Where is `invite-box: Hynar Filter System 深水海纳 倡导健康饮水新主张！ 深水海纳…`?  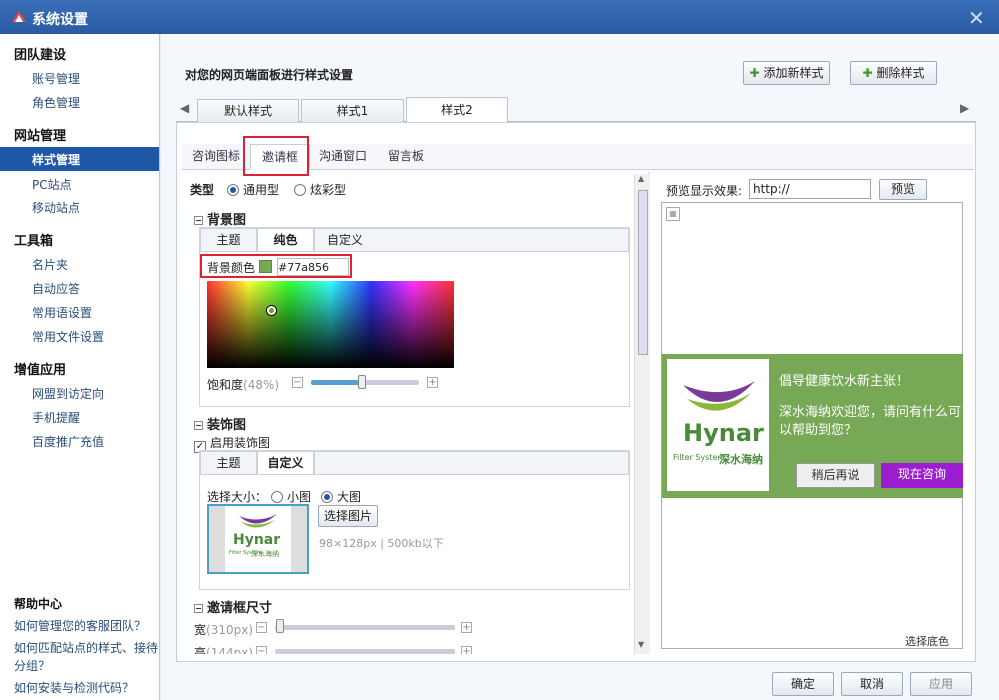
invite-box: Hynar Filter System 深水海纳 倡导健康饮水新主张！ 深水海纳… is located at coordinates (812, 426).